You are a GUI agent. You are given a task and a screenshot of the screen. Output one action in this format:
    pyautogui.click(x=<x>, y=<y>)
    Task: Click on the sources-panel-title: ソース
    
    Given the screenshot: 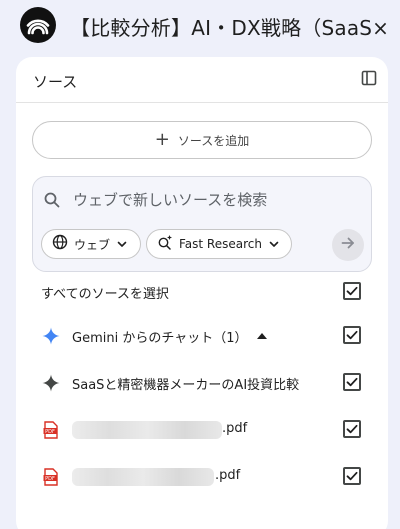 What is the action you would take?
    pyautogui.click(x=55, y=82)
    